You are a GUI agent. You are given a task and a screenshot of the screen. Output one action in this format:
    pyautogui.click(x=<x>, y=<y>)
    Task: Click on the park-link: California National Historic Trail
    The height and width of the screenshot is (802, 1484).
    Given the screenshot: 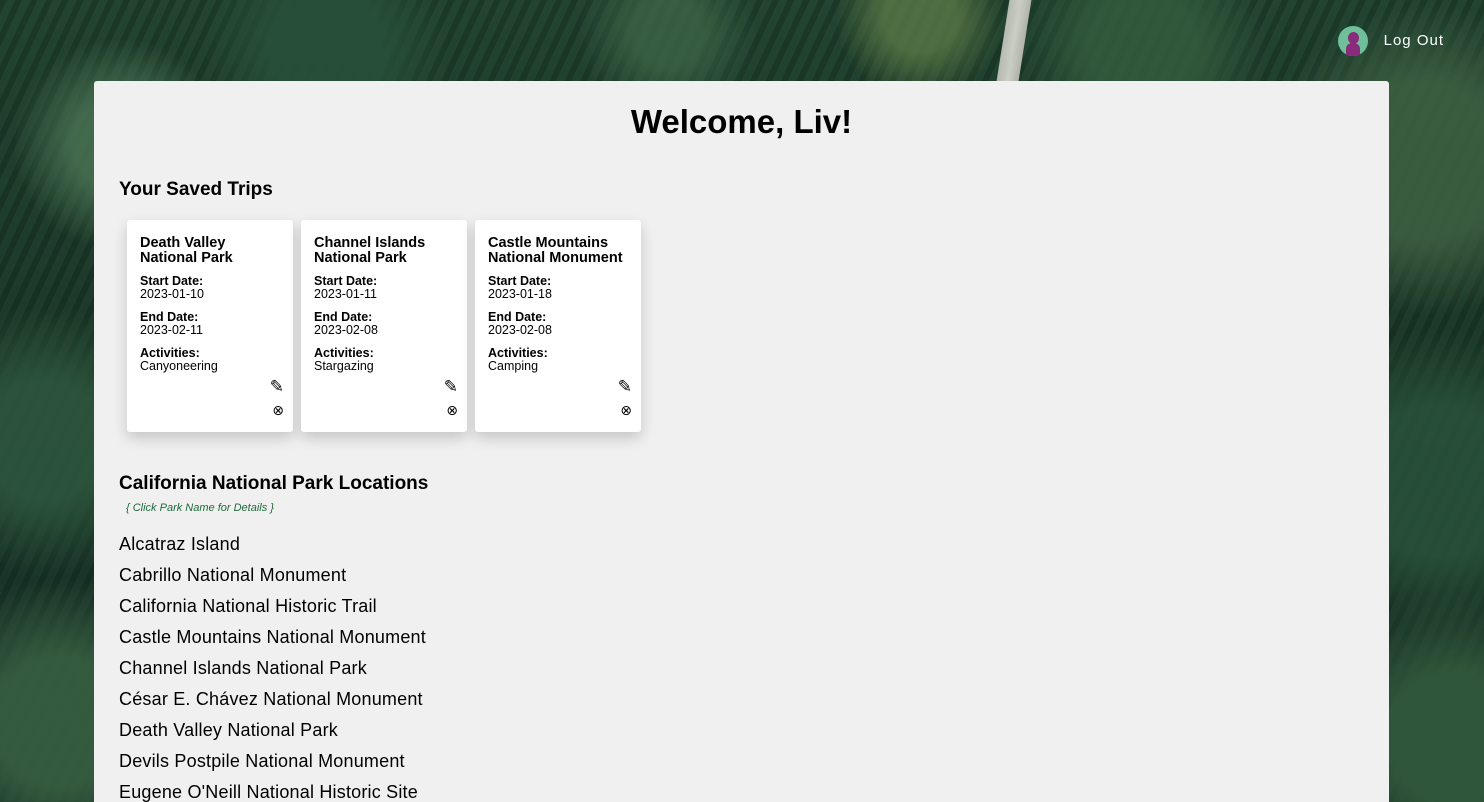 What is the action you would take?
    pyautogui.click(x=272, y=606)
    